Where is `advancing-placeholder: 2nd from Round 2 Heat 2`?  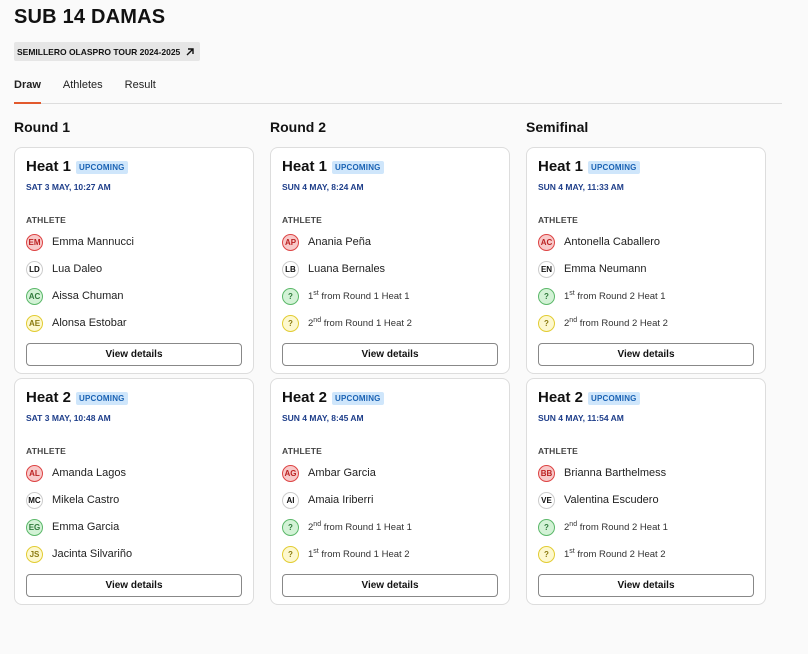
advancing-placeholder: 2nd from Round 2 Heat 2 is located at coordinates (616, 323).